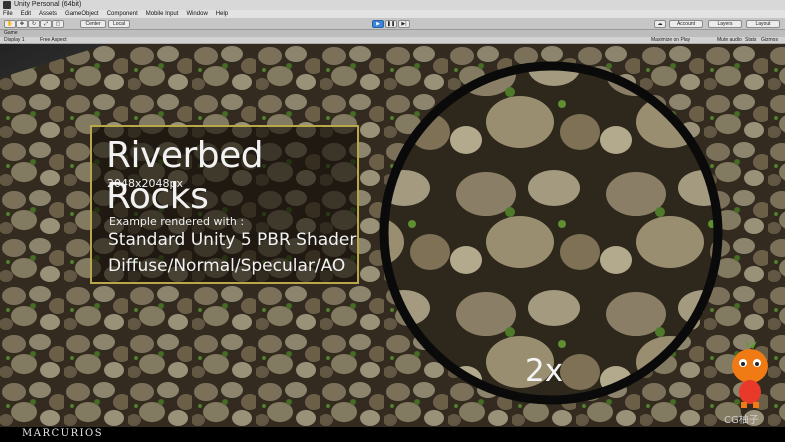 Image resolution: width=785 pixels, height=442 pixels. Describe the element at coordinates (34, 24) in the screenshot. I see `rotate-tool-button: ↻` at that location.